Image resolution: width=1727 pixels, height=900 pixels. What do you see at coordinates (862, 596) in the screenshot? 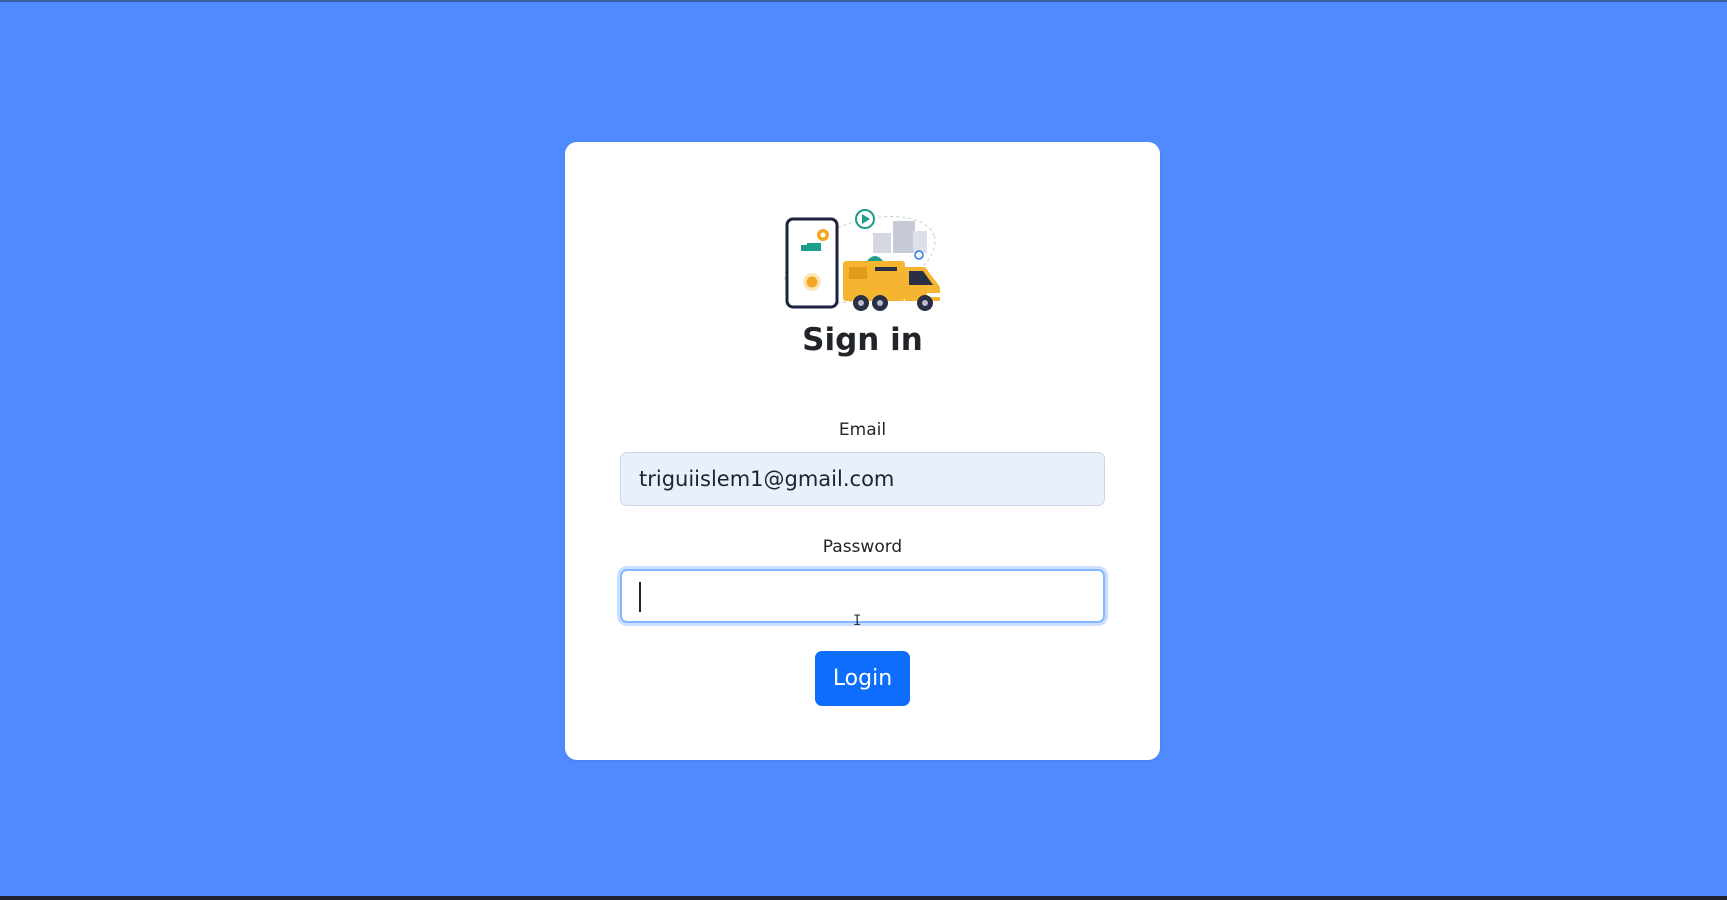
I see `password-field` at bounding box center [862, 596].